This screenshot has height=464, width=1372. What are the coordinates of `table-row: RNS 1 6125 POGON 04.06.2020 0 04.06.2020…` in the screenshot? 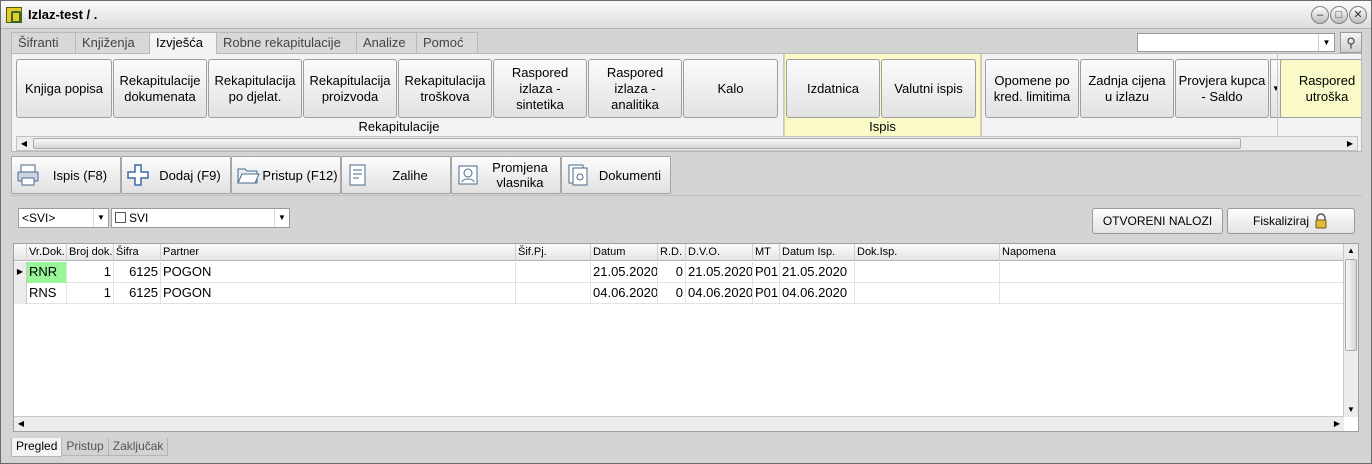 It's located at (679, 293).